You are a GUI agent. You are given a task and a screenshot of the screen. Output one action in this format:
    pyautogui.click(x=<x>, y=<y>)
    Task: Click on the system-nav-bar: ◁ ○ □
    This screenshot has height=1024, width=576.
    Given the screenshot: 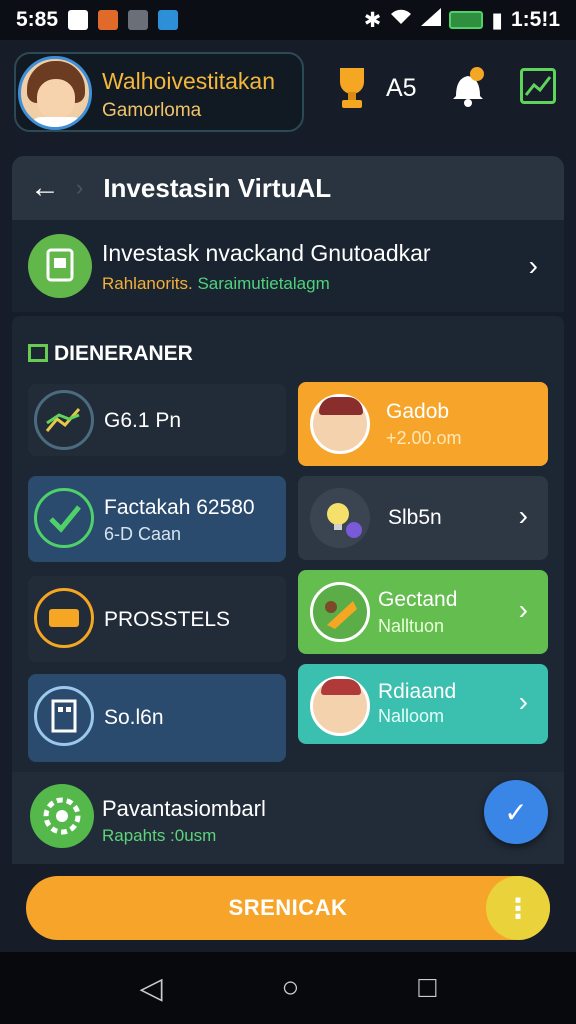 What is the action you would take?
    pyautogui.click(x=288, y=988)
    